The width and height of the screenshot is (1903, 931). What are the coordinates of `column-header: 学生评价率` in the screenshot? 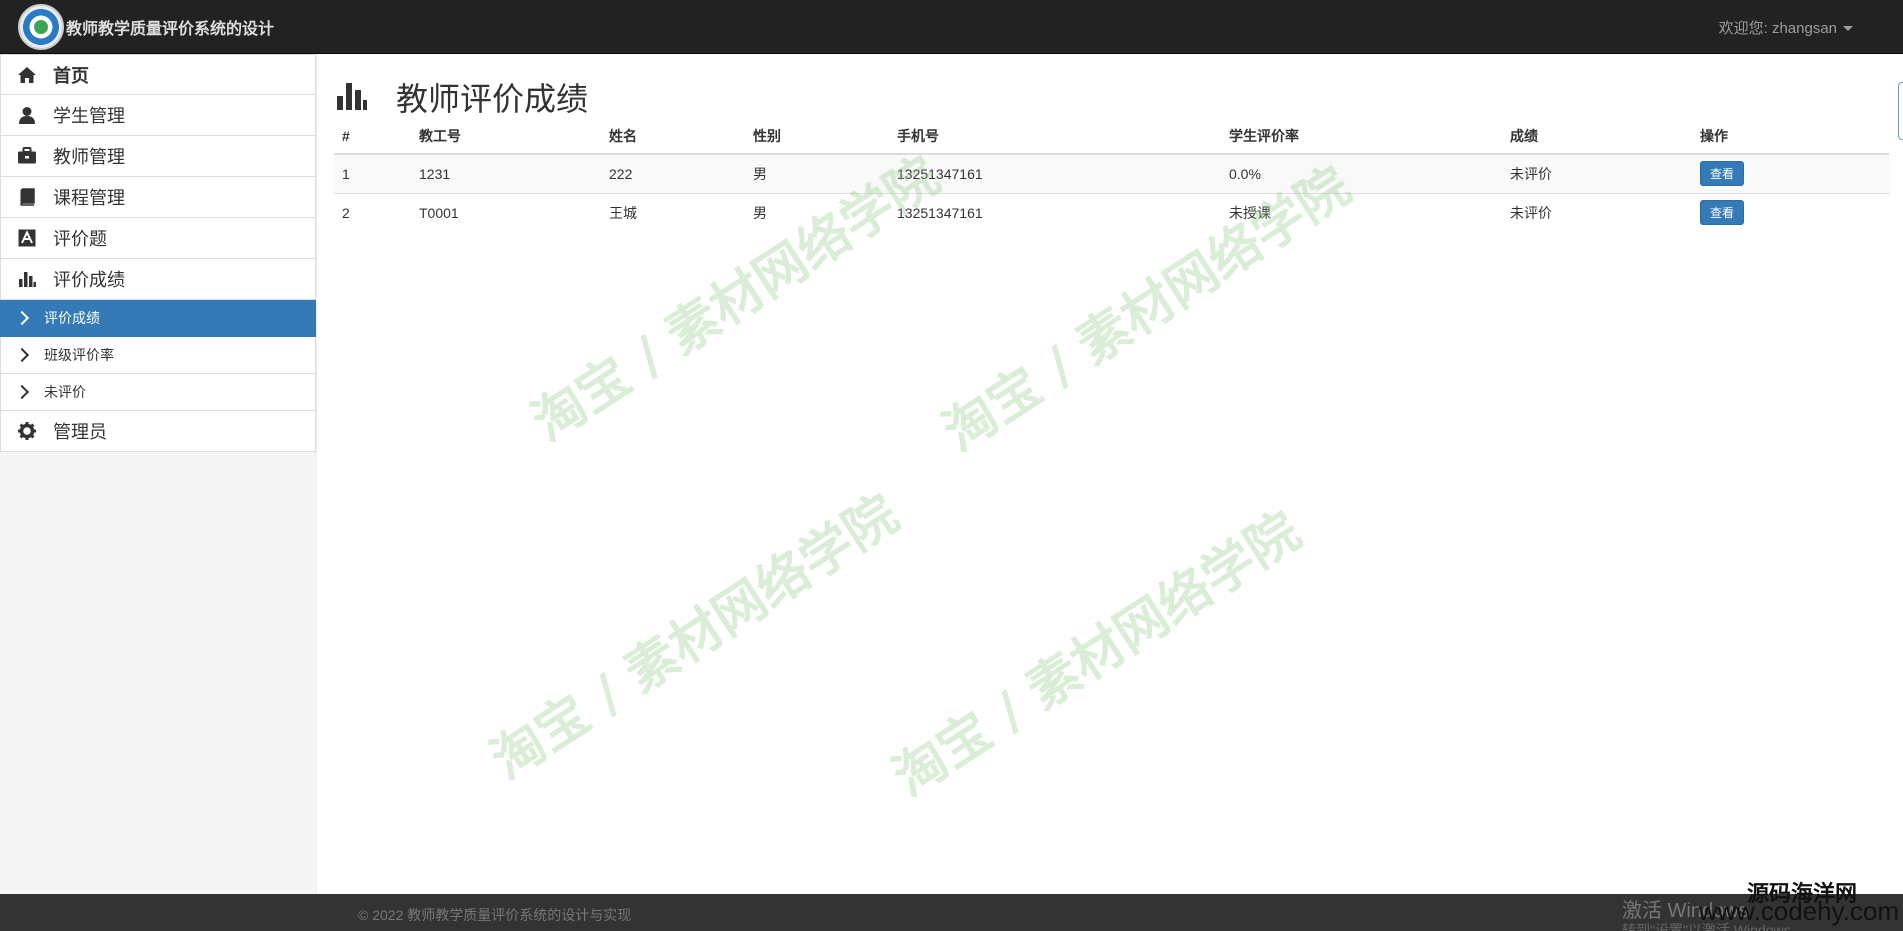 It's located at (1361, 136).